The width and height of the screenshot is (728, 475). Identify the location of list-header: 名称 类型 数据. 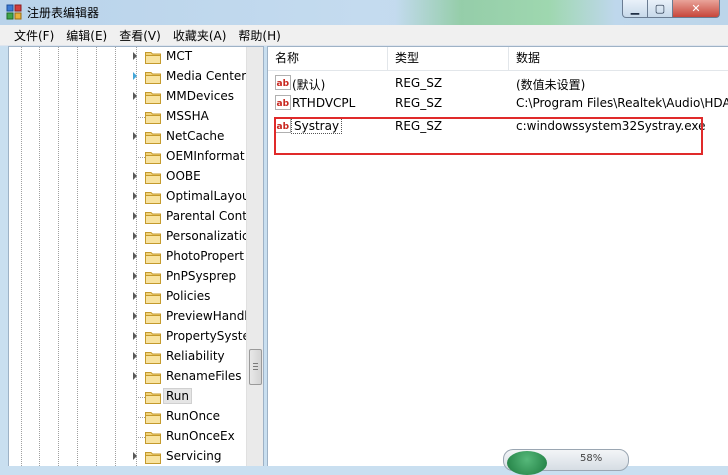
(498, 59).